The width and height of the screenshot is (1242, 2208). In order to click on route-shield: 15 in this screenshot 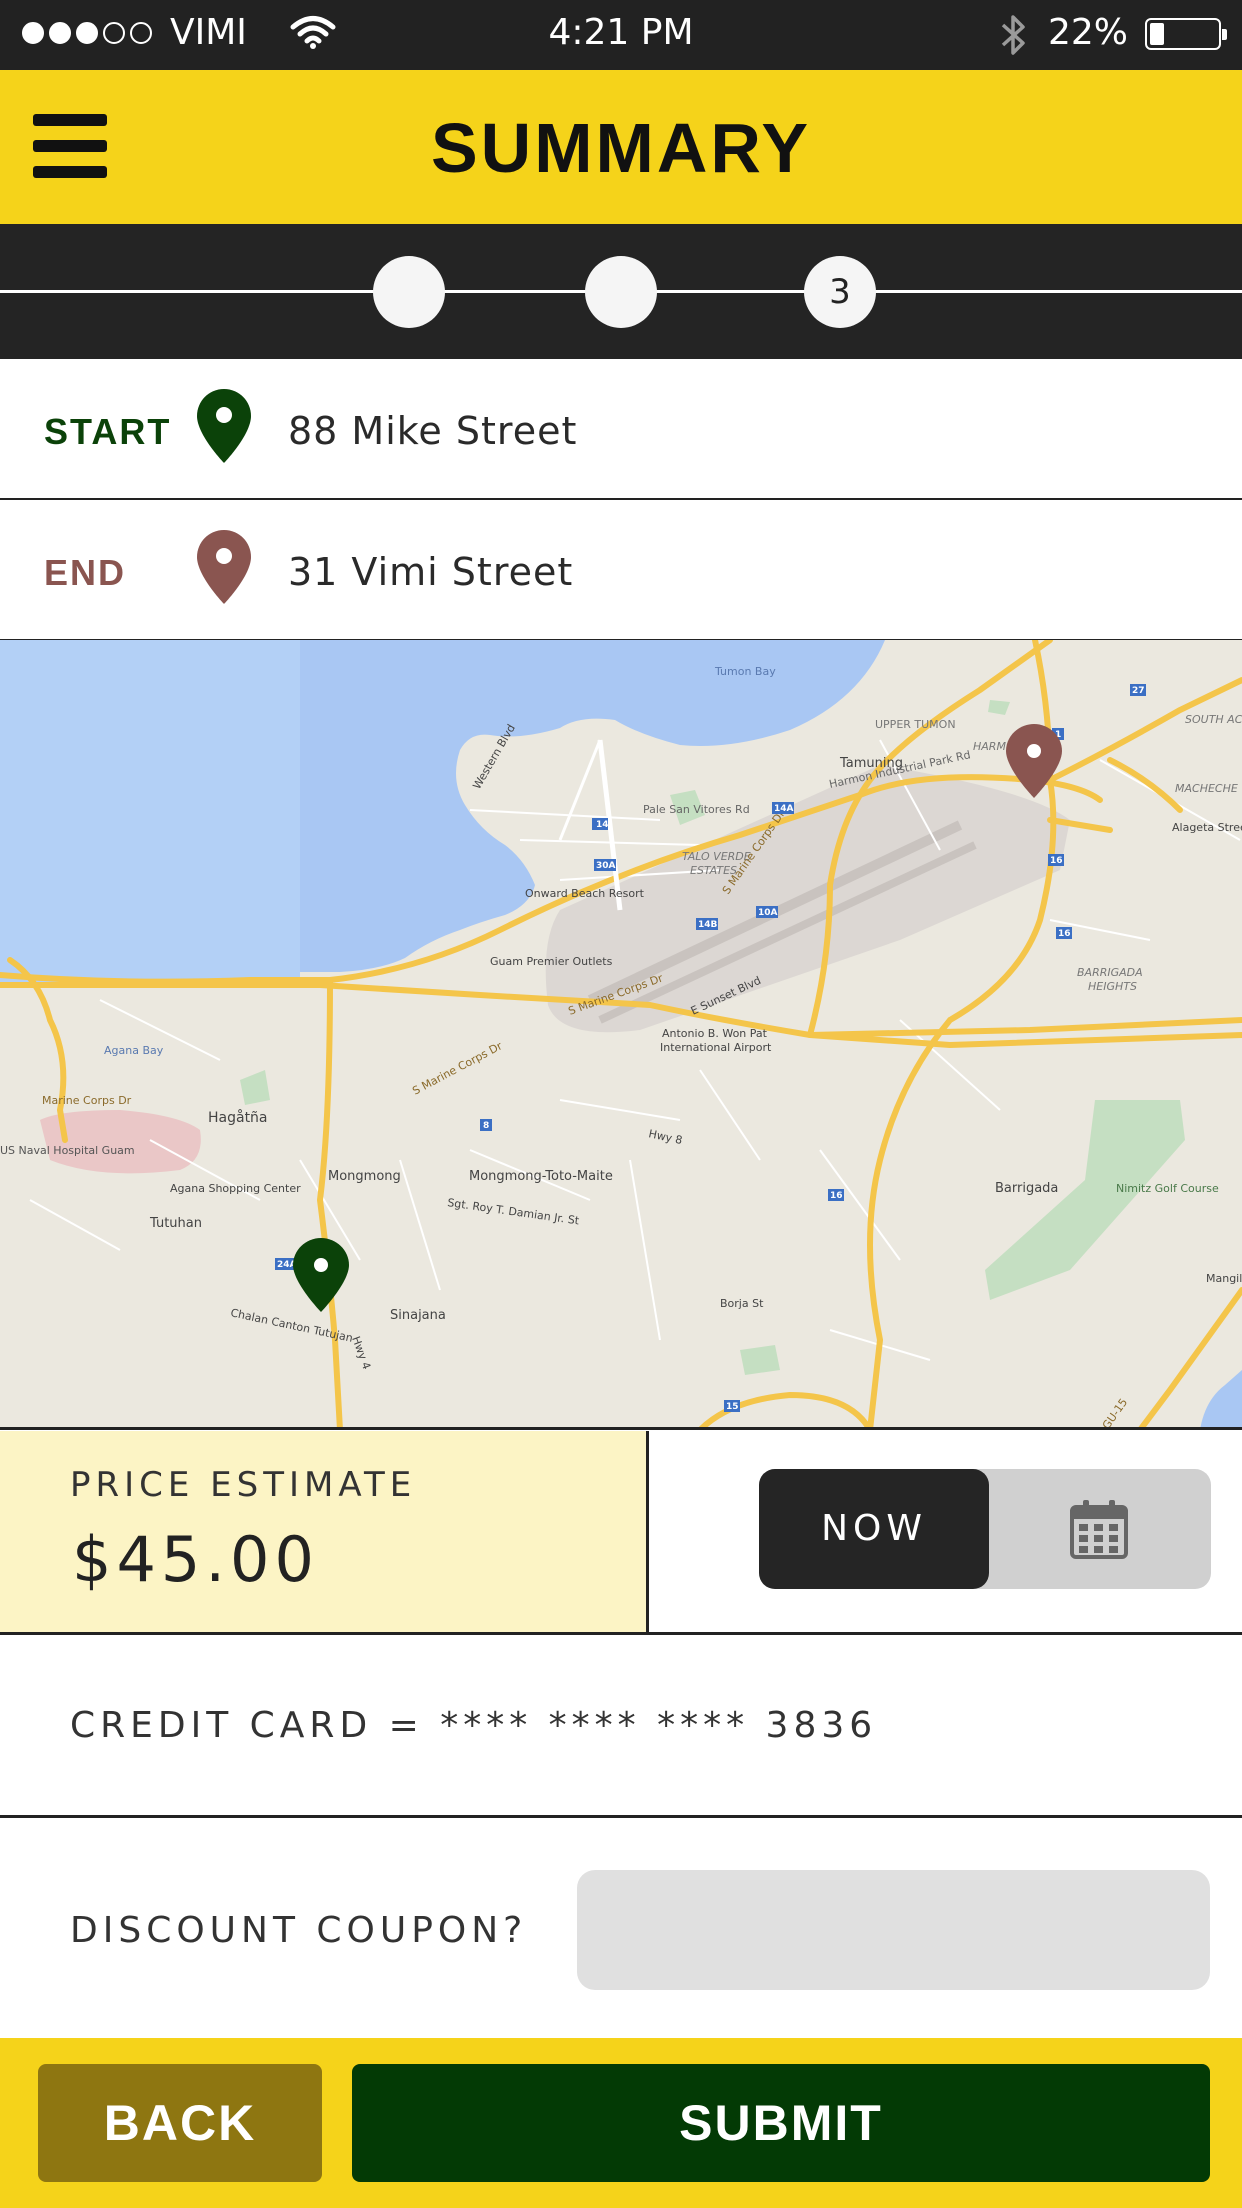, I will do `click(732, 1407)`.